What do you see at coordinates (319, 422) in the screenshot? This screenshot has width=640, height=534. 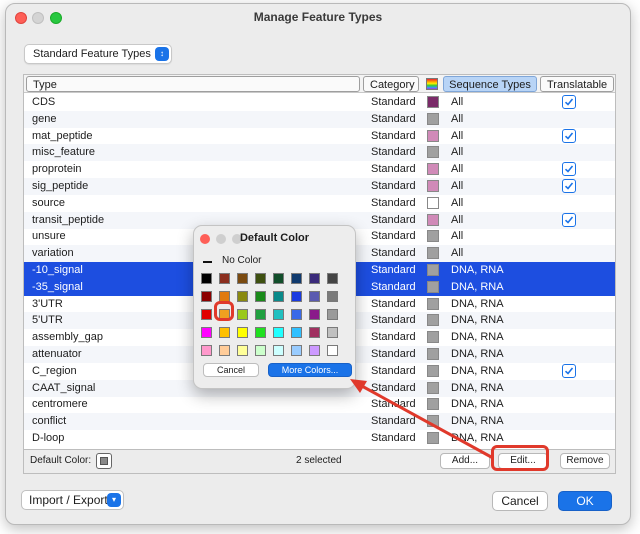 I see `table-row: conflict Standard DNA, RNA` at bounding box center [319, 422].